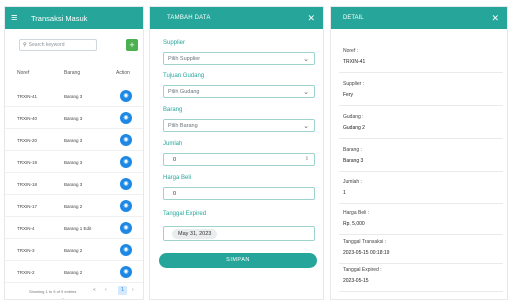 Image resolution: width=508 pixels, height=300 pixels. Describe the element at coordinates (239, 91) in the screenshot. I see `gudang-select: Pilih Gudang ⌄` at that location.